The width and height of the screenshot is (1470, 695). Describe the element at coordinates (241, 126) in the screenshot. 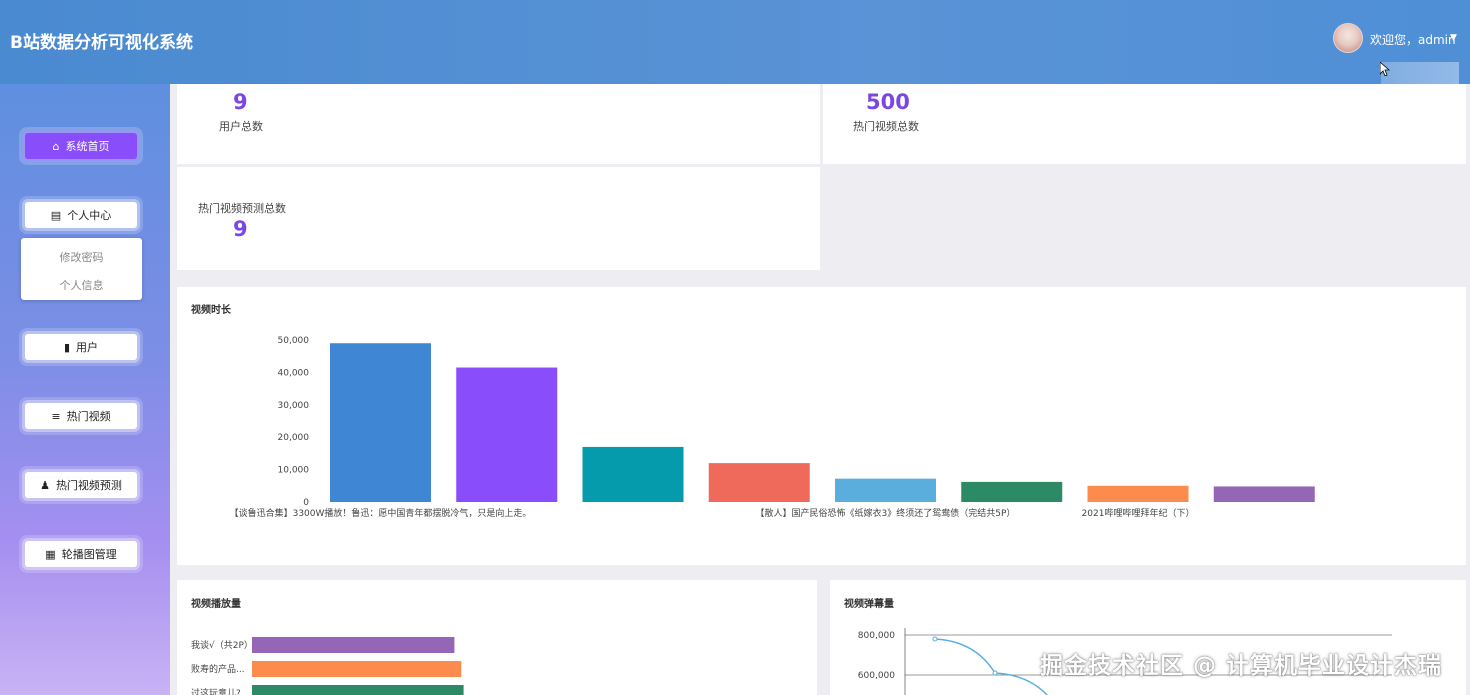

I see `stat-label: 用户总数` at that location.